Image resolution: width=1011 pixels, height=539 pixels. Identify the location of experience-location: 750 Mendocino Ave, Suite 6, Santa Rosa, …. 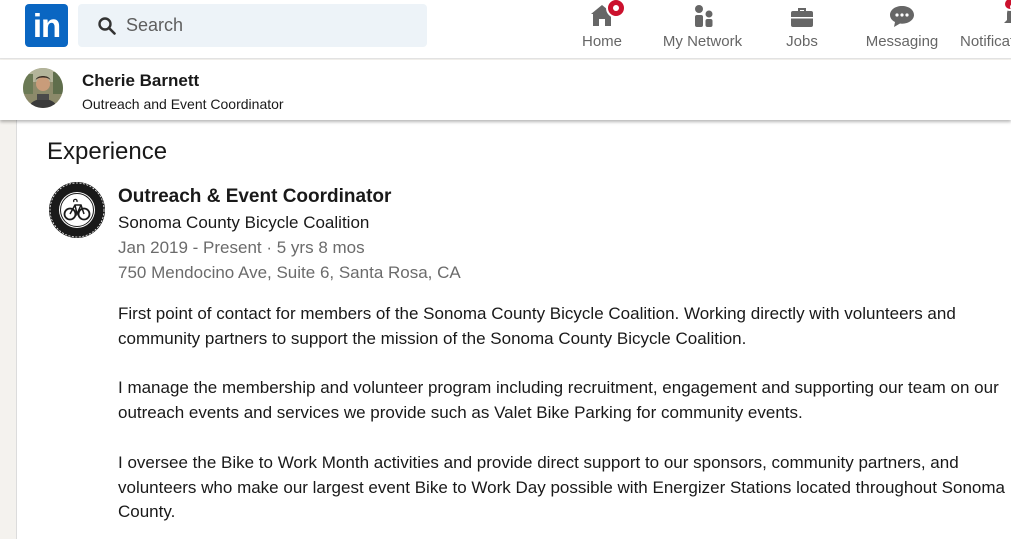
(289, 272).